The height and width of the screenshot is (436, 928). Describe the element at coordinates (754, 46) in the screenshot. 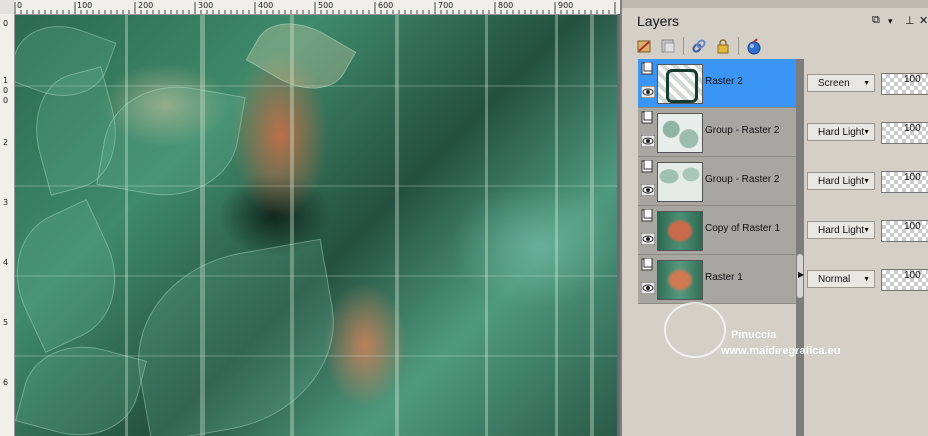

I see `new-mask-layer-icon` at that location.